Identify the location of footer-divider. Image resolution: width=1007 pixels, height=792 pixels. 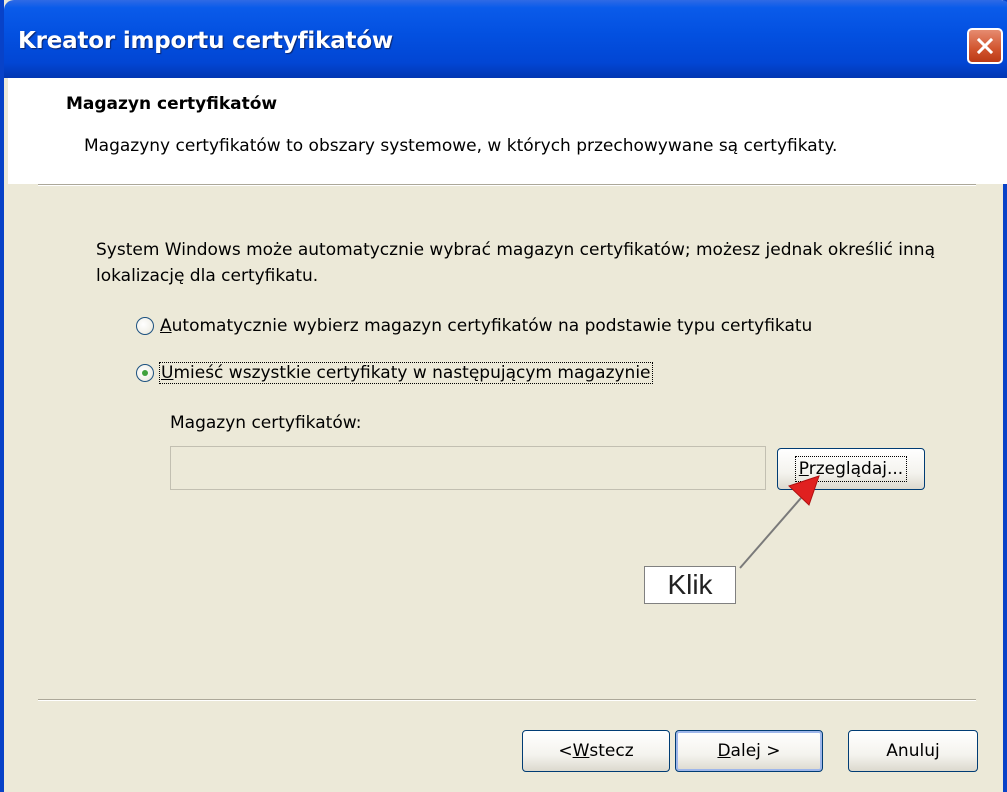
(507, 700).